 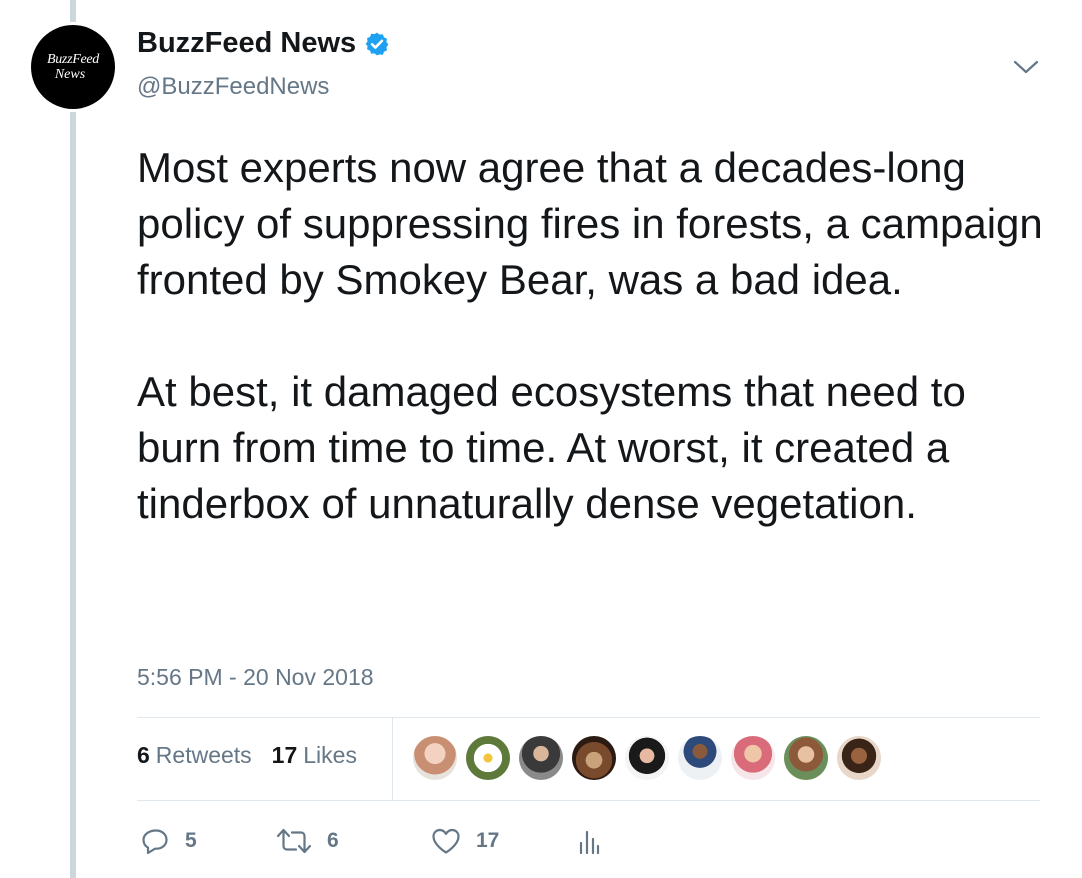 I want to click on reply-button: 5, so click(x=169, y=841).